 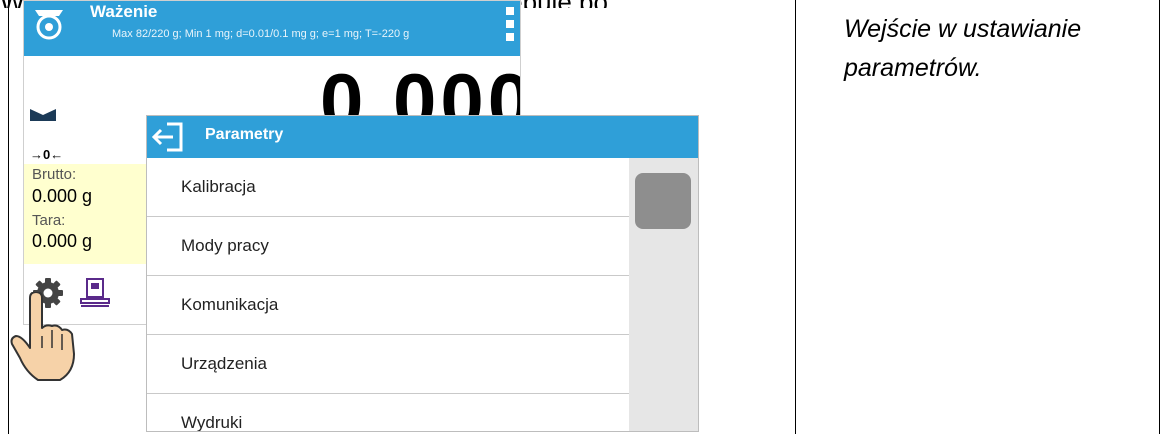 I want to click on popup-title: Parametry, so click(x=244, y=134).